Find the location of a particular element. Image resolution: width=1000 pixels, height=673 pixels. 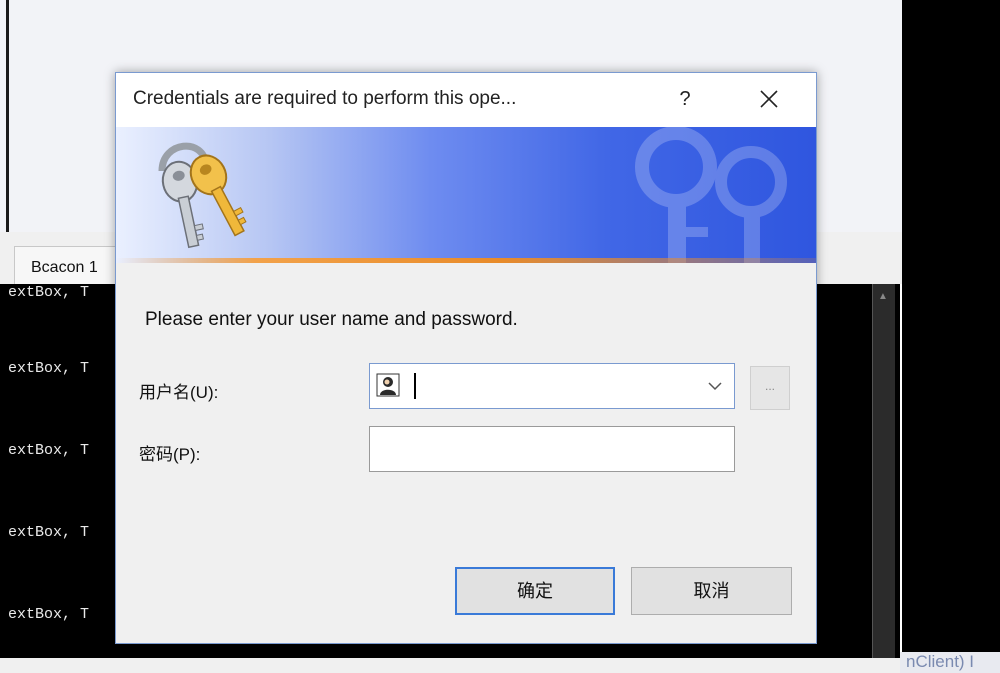

banner-accent-line is located at coordinates (466, 260).